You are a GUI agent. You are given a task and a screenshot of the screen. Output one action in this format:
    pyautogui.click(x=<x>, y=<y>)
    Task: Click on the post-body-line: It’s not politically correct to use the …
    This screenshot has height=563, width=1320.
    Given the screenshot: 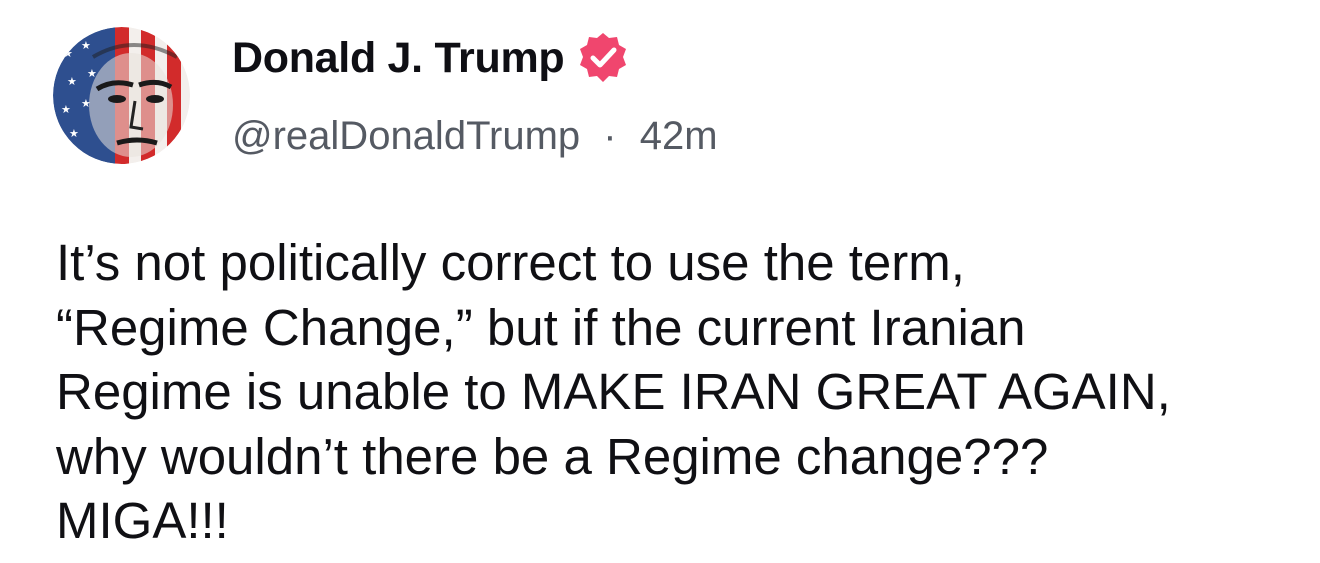 What is the action you would take?
    pyautogui.click(x=510, y=262)
    